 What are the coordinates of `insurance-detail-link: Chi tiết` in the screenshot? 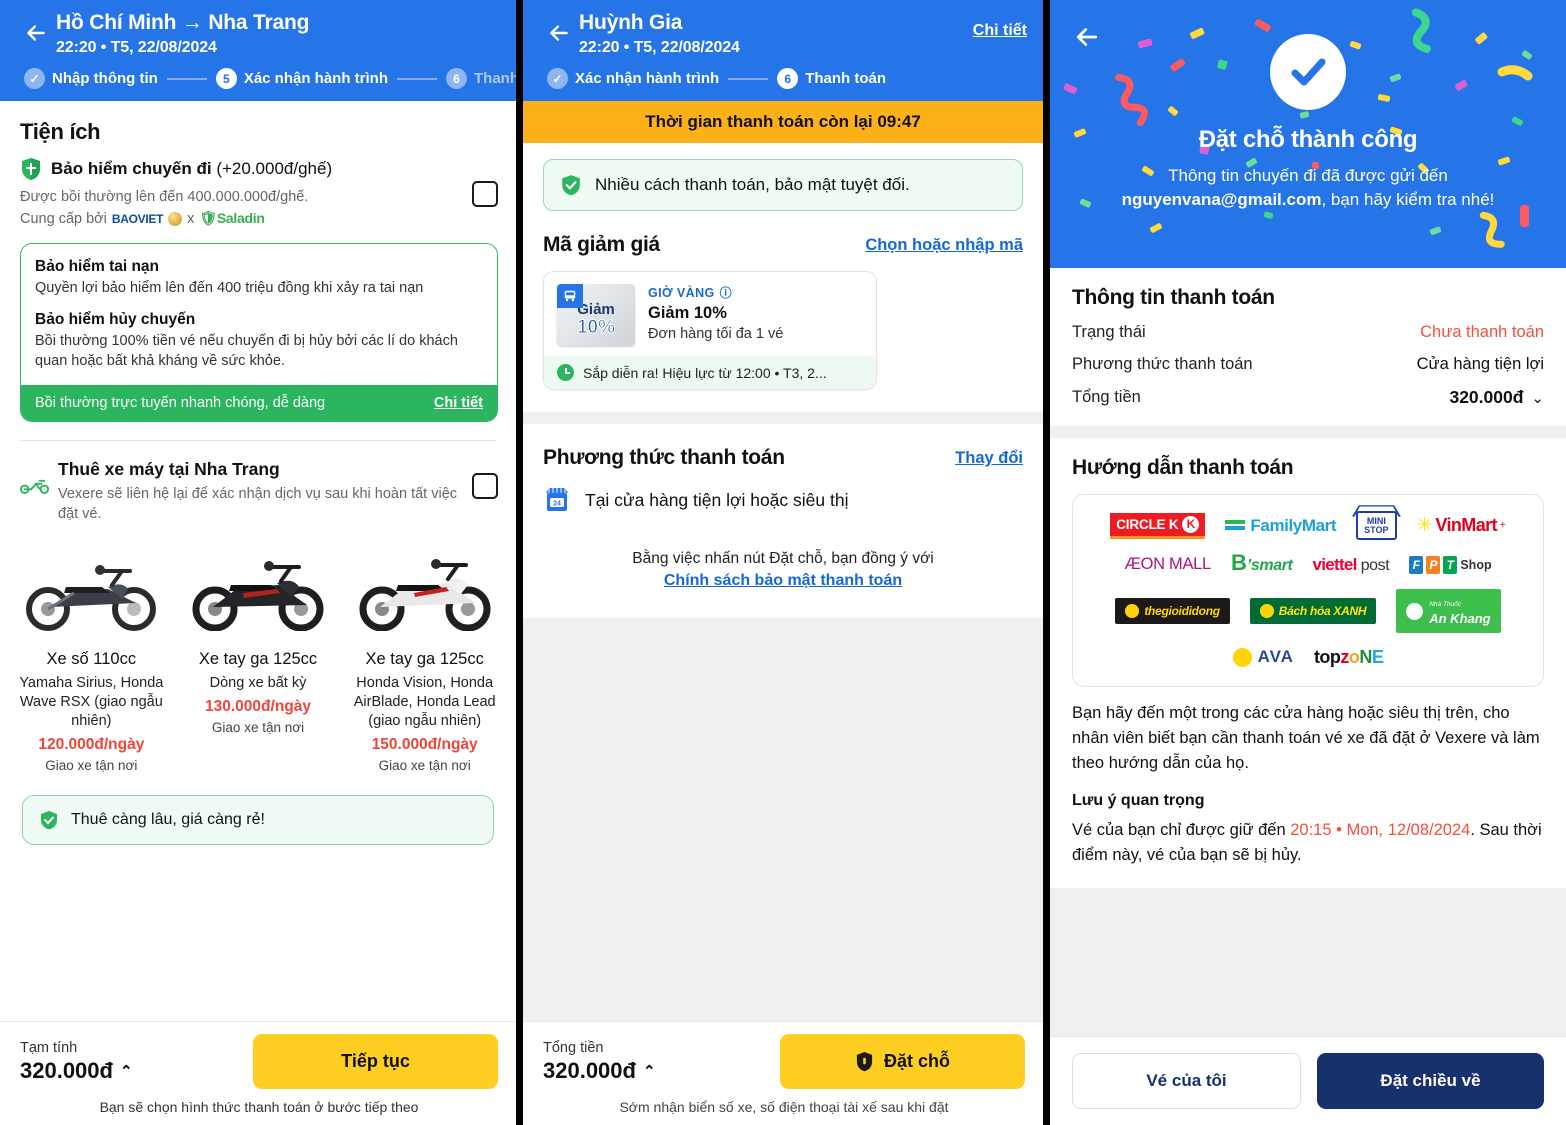 It's located at (458, 403).